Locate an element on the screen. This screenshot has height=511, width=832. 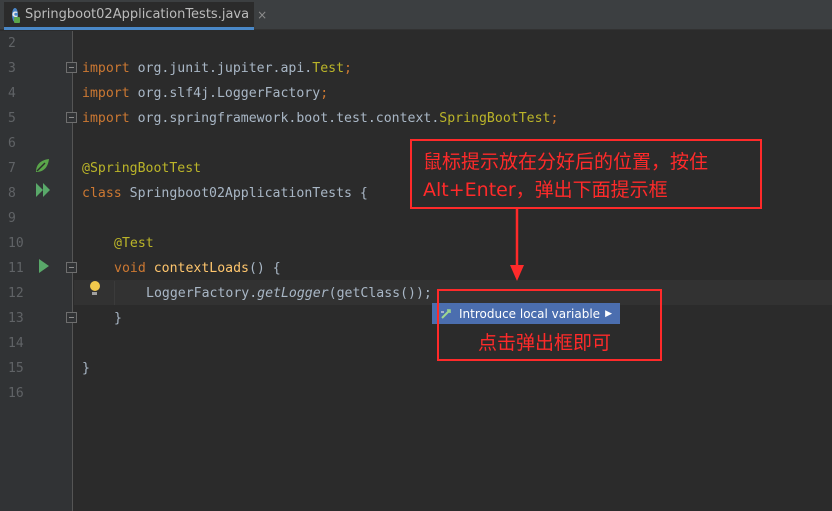
annotation-arrow is located at coordinates (517, 245).